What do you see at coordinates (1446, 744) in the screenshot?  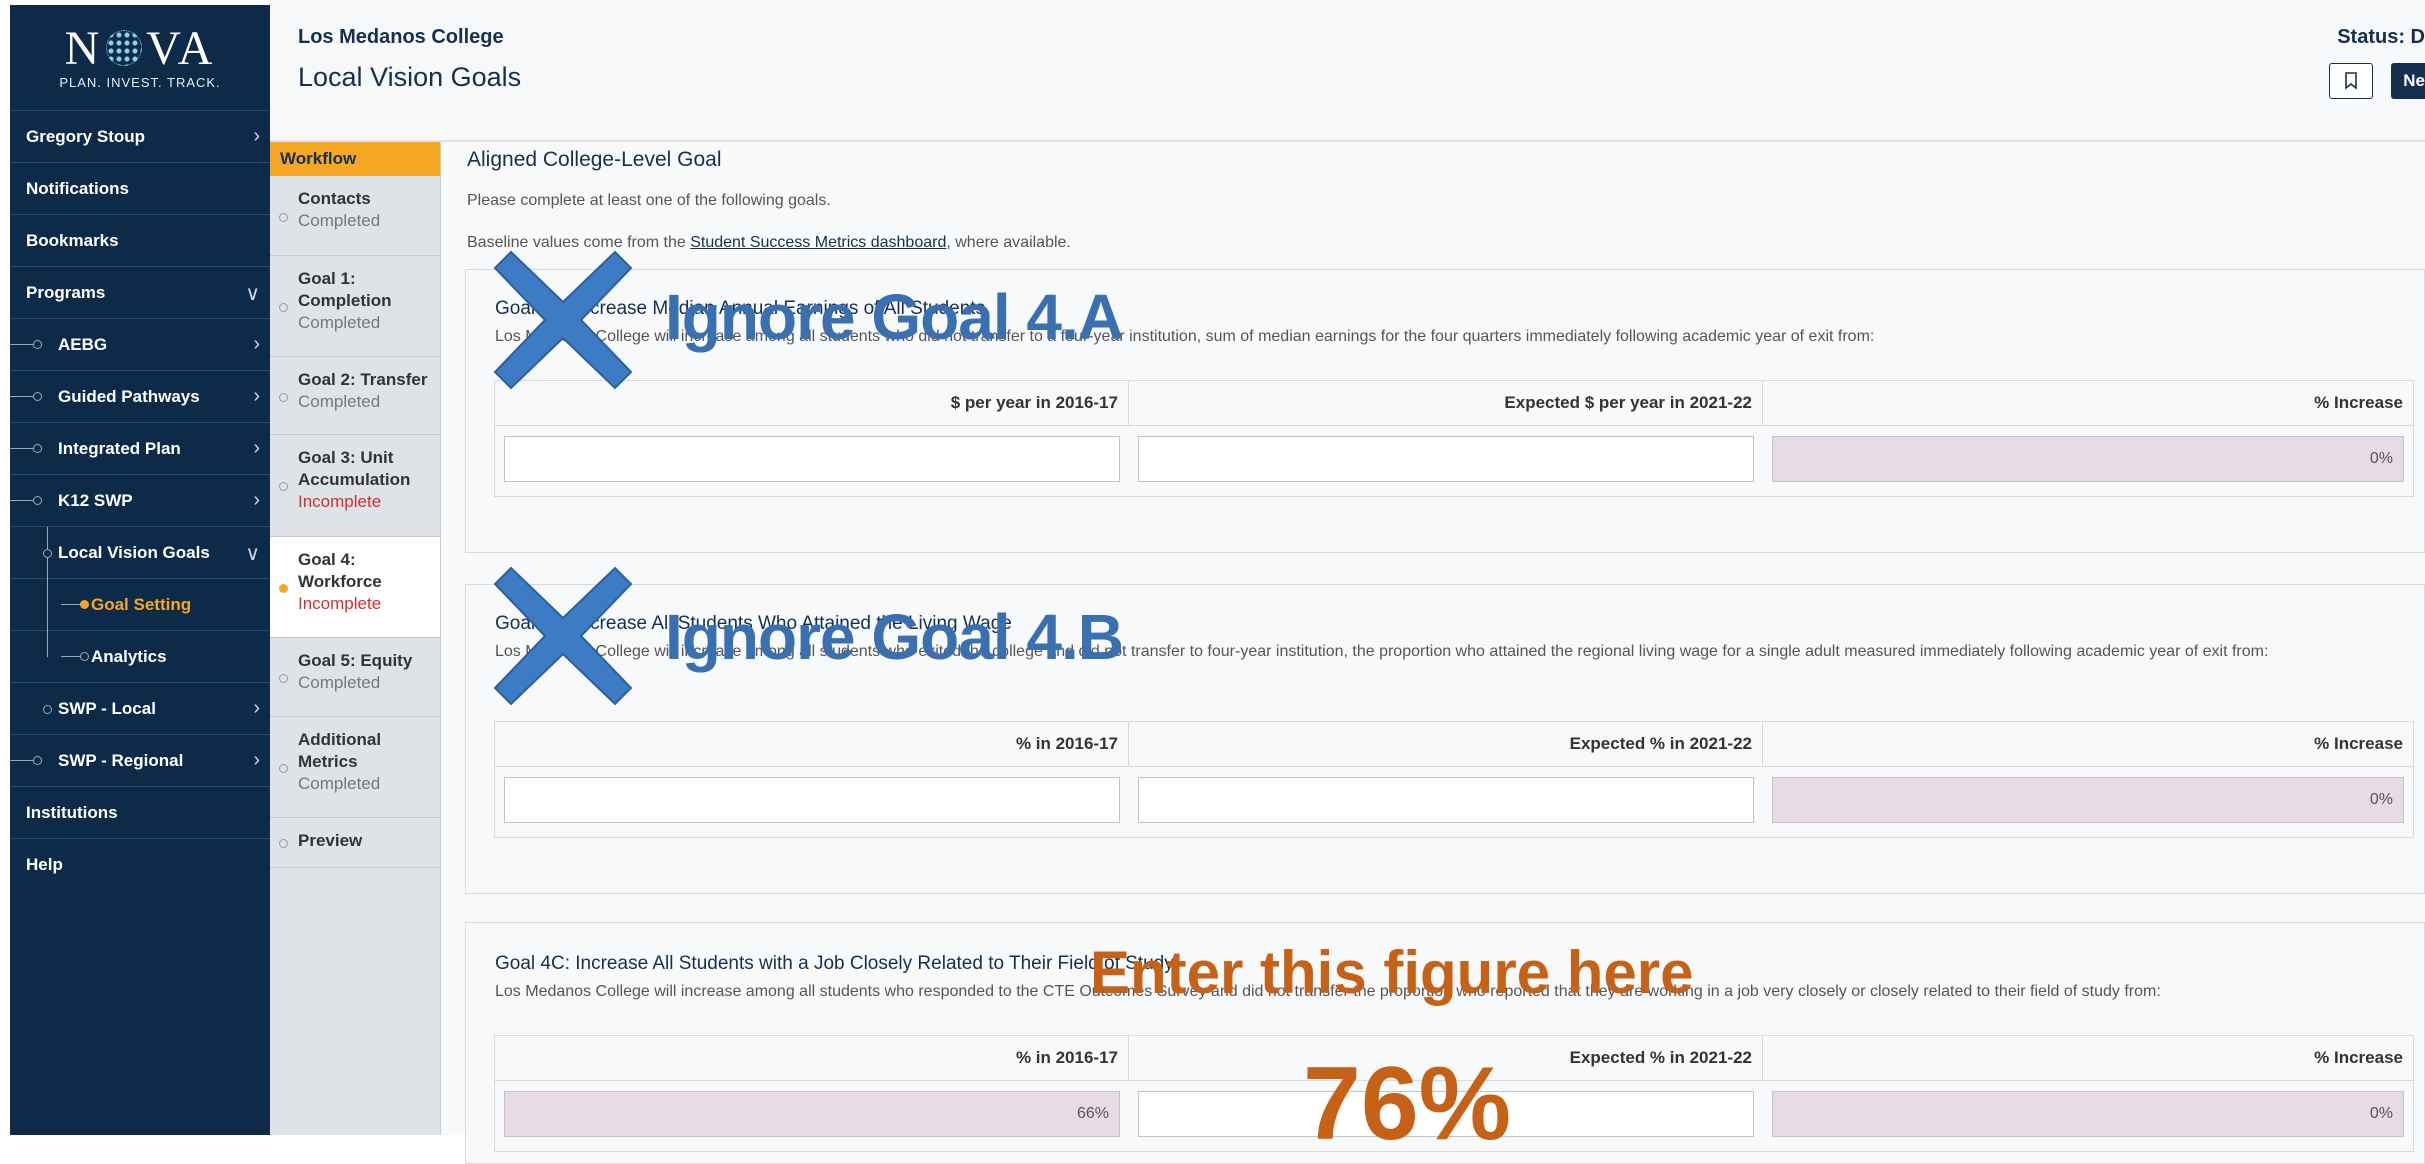 I see `column-header: Expected % in 2021-22` at bounding box center [1446, 744].